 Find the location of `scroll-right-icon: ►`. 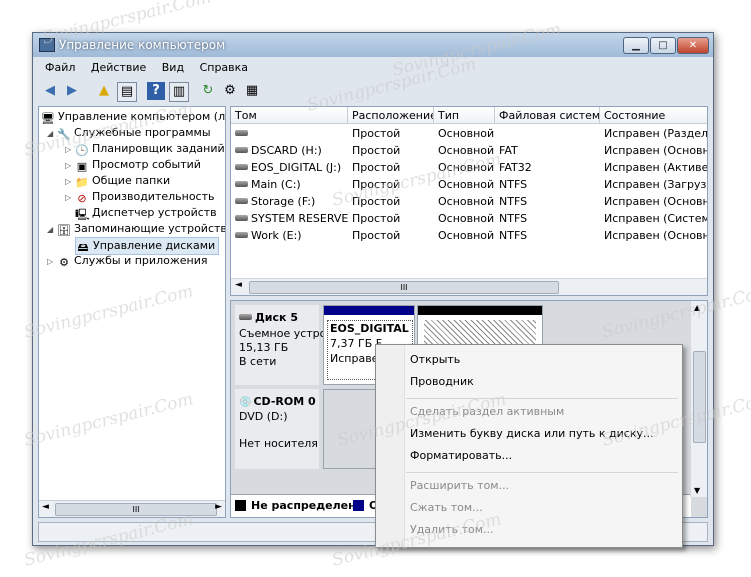

scroll-right-icon: ► is located at coordinates (218, 507).